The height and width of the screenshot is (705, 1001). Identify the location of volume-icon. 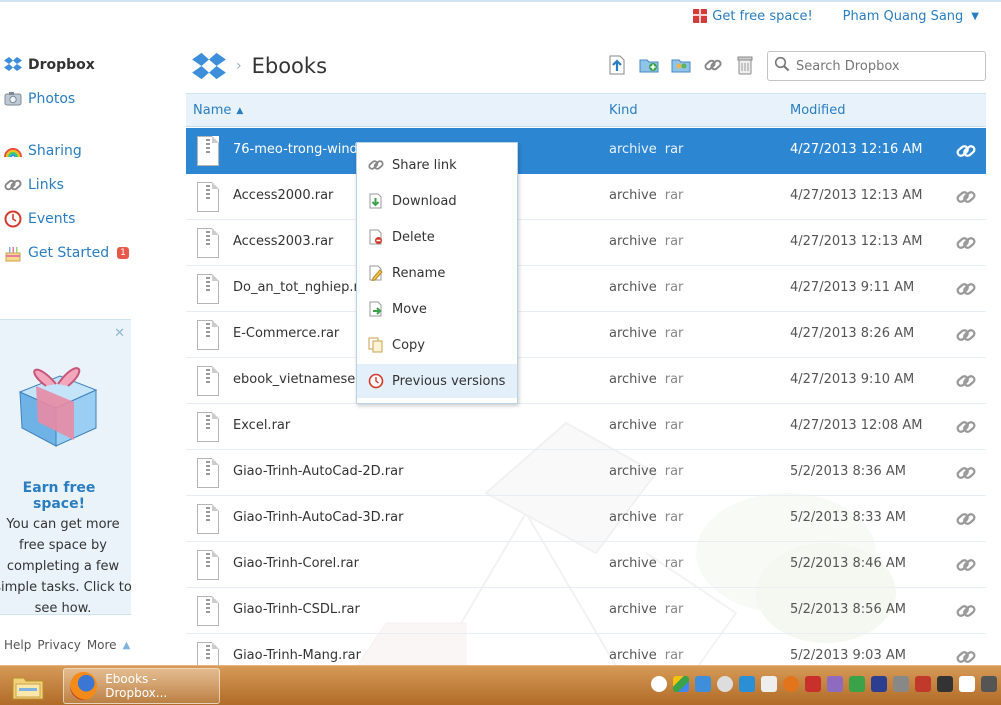
(901, 684).